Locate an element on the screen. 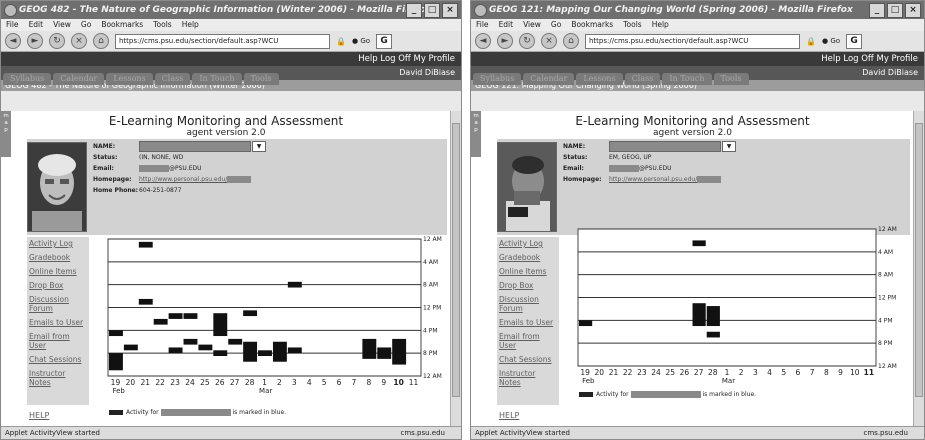 The height and width of the screenshot is (440, 925). chart-legend: Activity for is marked in blue. is located at coordinates (667, 394).